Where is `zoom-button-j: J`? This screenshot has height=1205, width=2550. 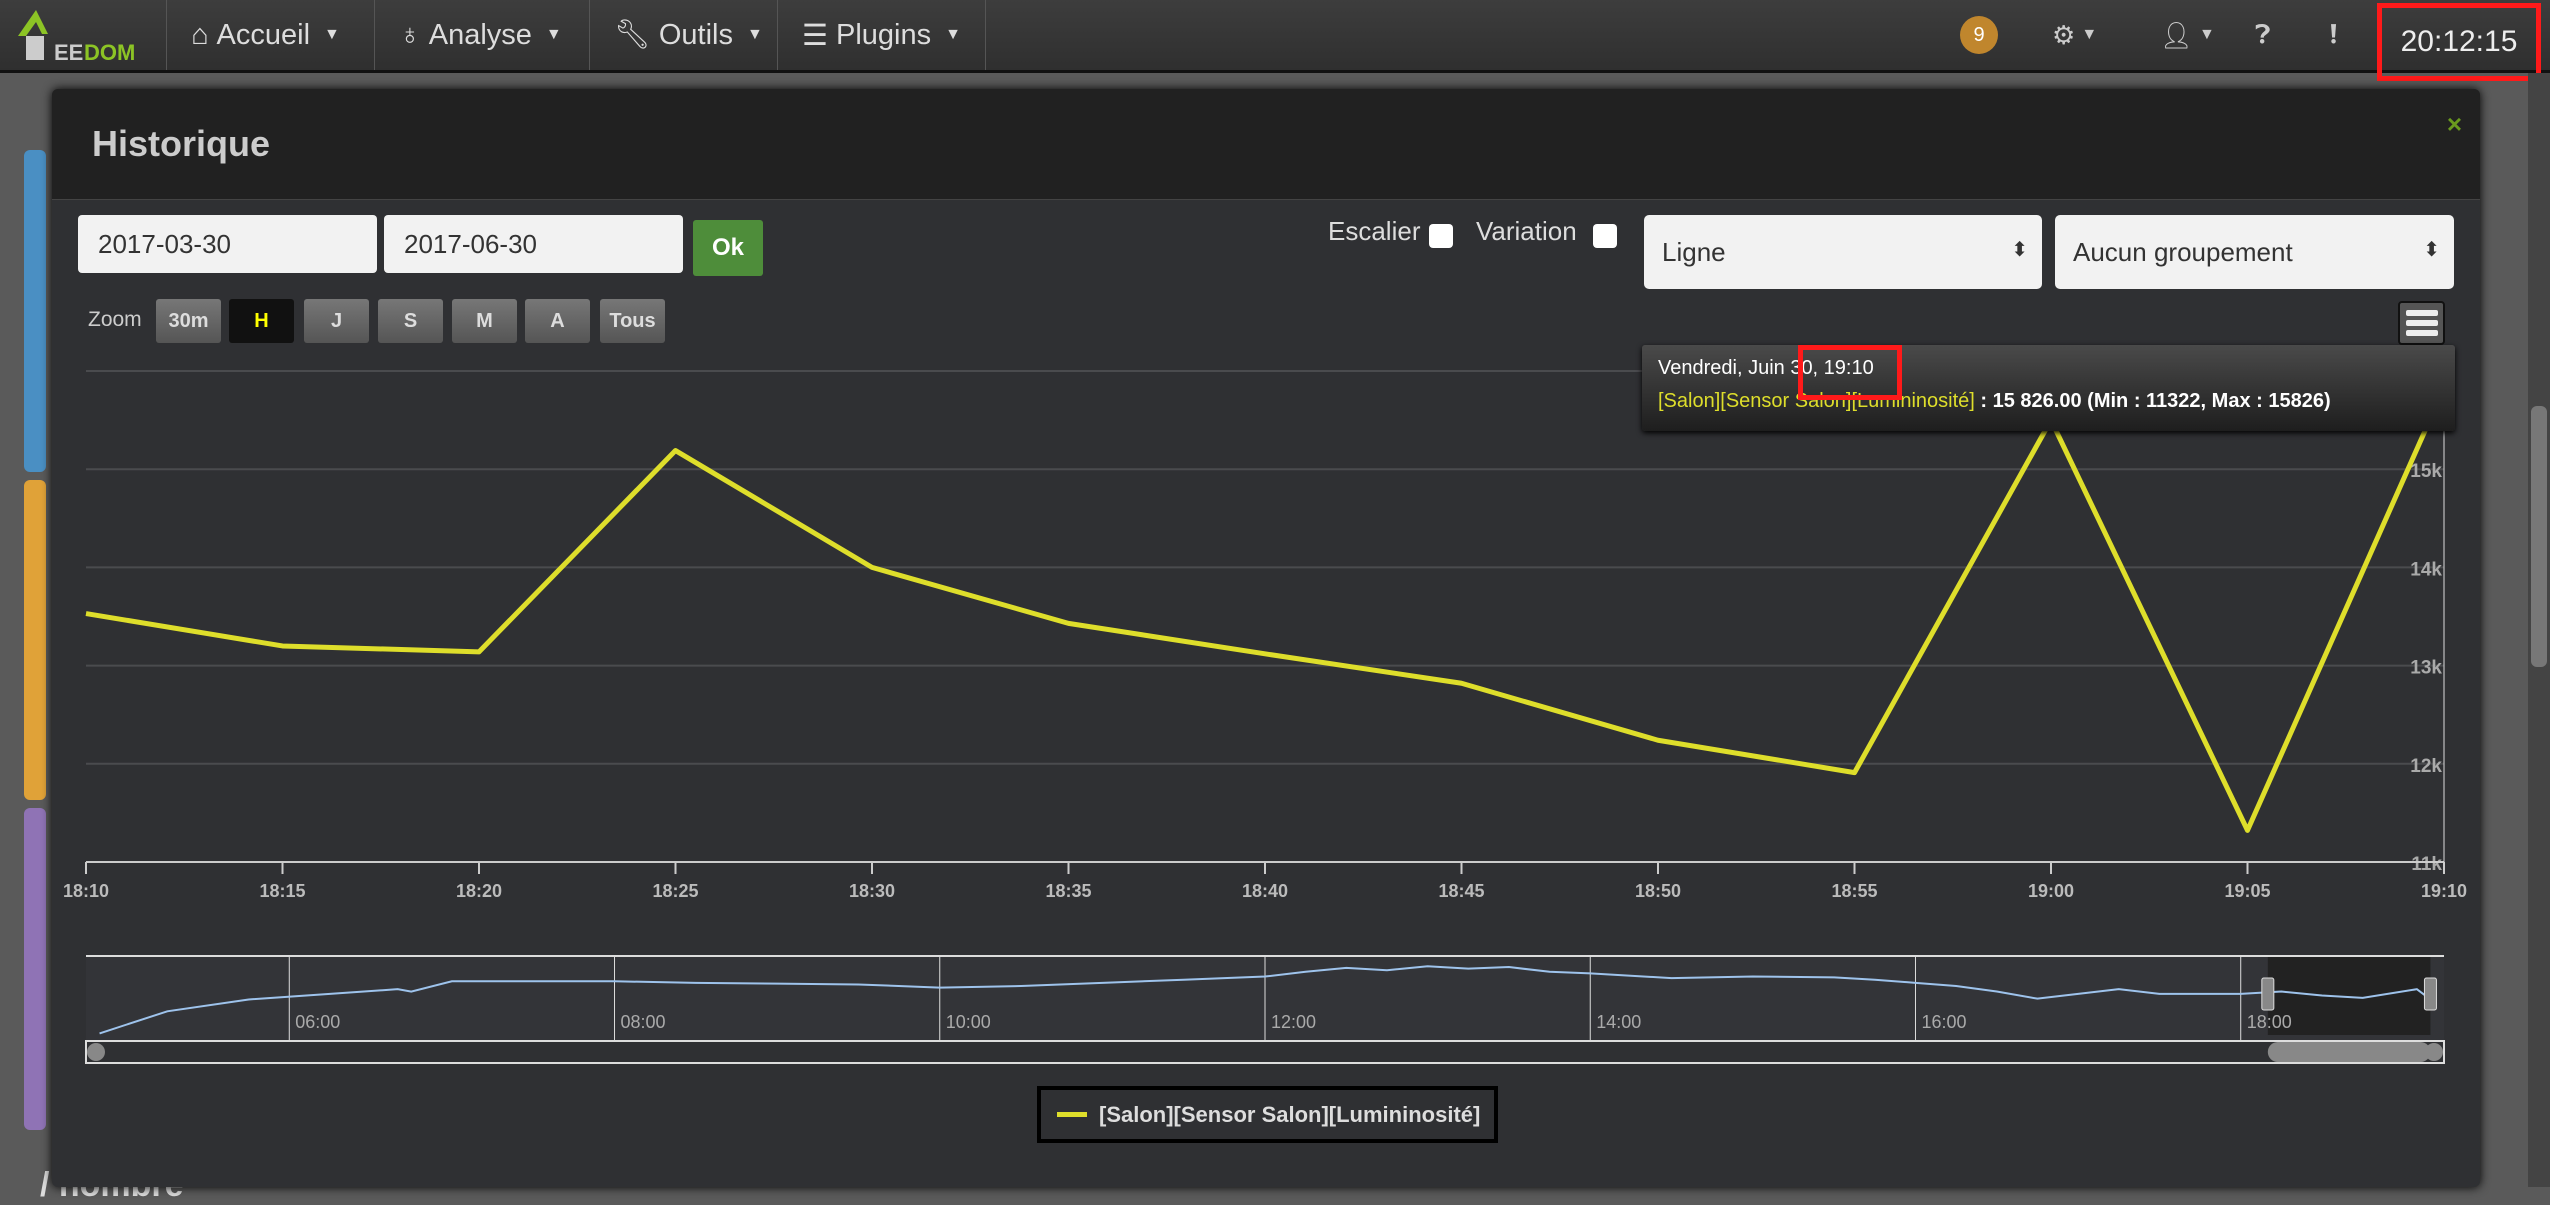
zoom-button-j: J is located at coordinates (336, 321).